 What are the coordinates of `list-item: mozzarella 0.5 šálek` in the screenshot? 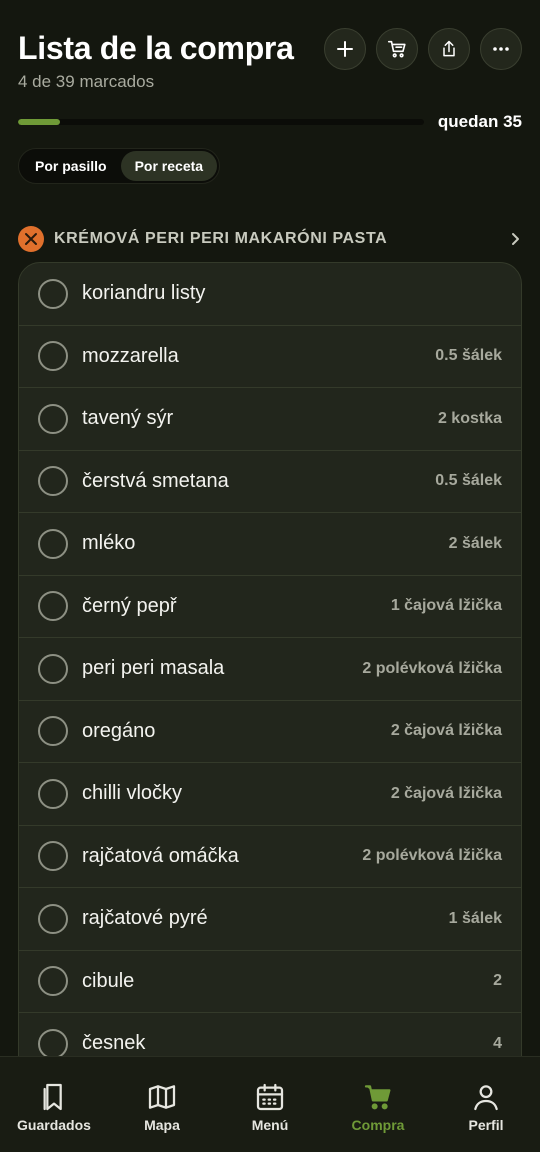 It's located at (270, 357).